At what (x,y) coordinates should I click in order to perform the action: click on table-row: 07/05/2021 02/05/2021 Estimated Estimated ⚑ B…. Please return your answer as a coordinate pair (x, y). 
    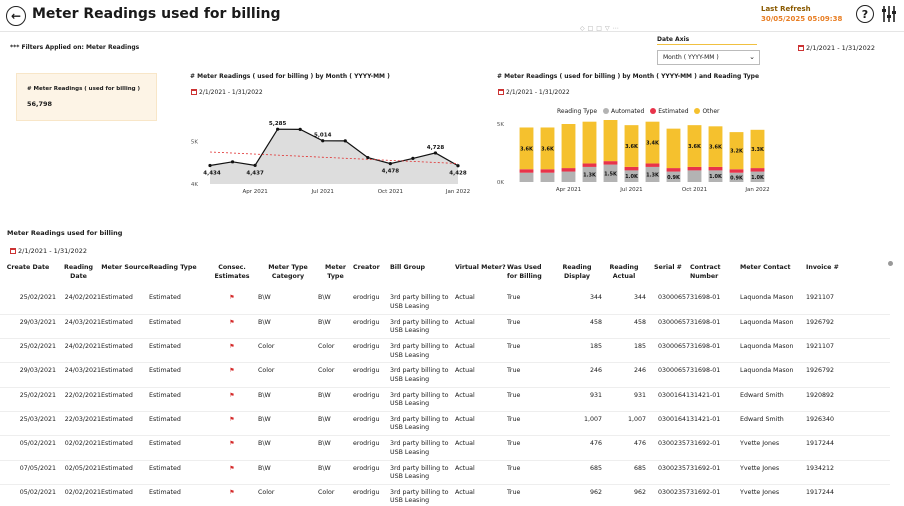
    Looking at the image, I should click on (445, 472).